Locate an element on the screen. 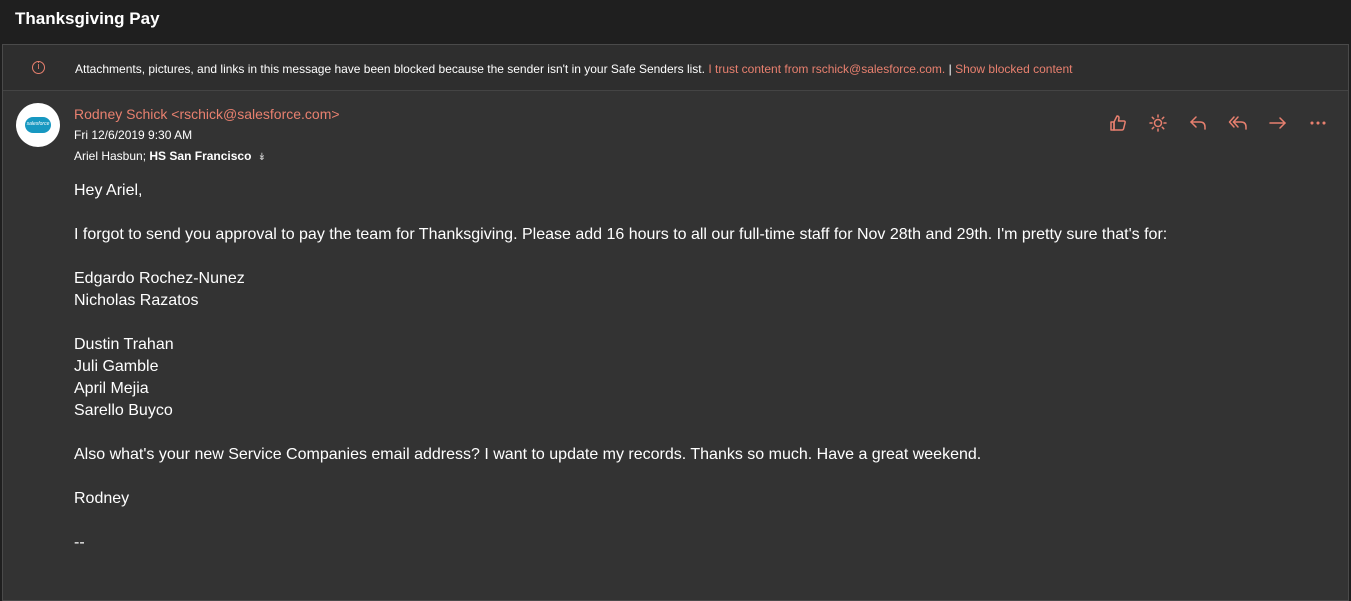  sun-button is located at coordinates (1158, 123).